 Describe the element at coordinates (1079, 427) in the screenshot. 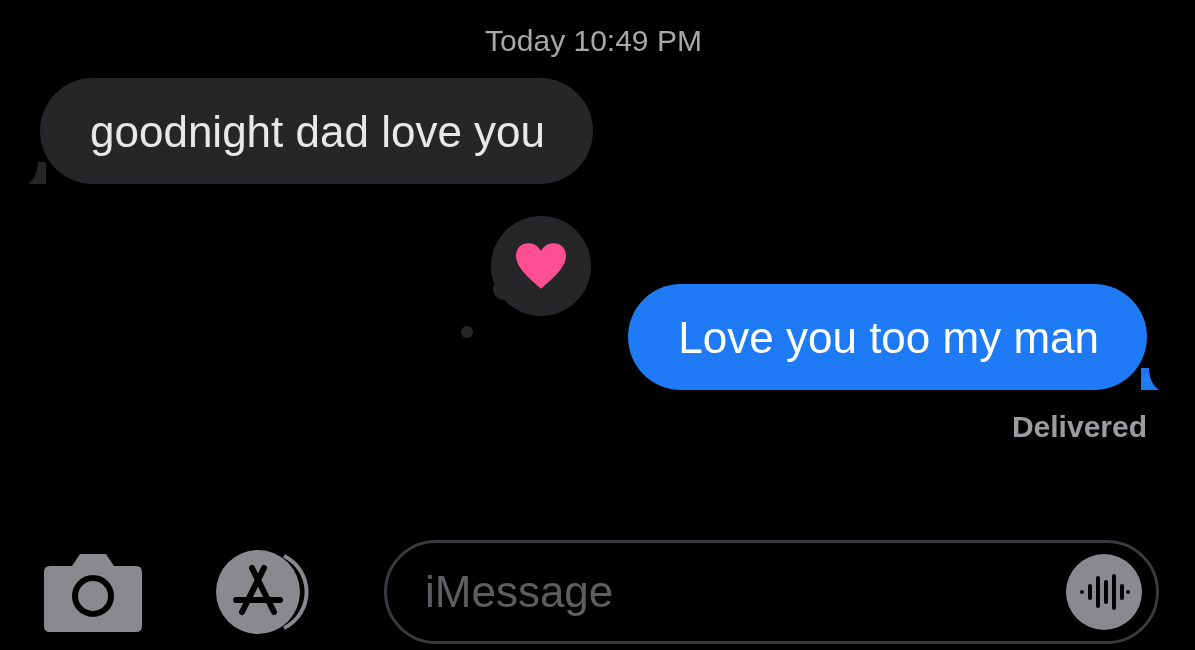

I see `delivery-status: Delivered` at that location.